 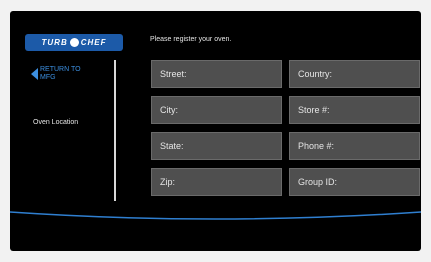 I want to click on register-prompt: Please register your oven., so click(x=191, y=39).